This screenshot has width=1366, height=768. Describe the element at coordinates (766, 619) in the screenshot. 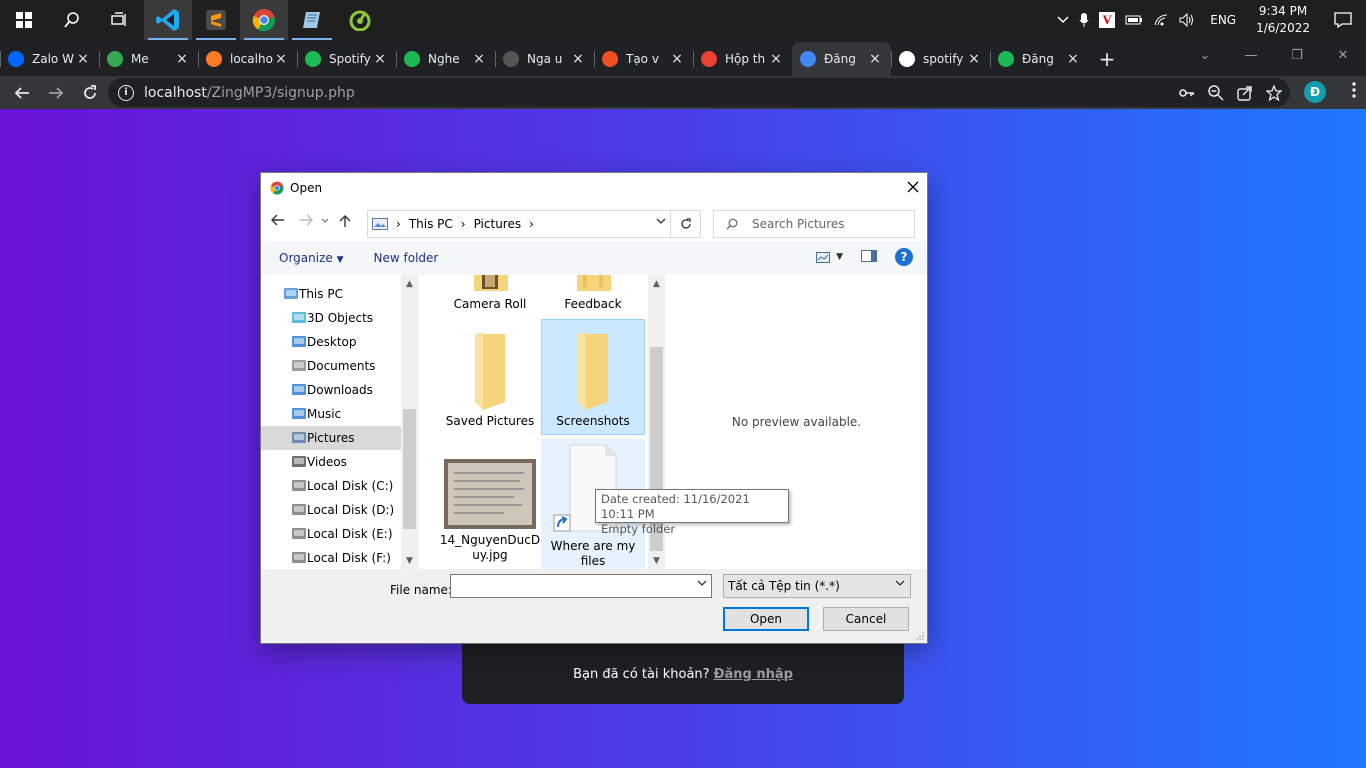

I see `open-button: Open` at that location.